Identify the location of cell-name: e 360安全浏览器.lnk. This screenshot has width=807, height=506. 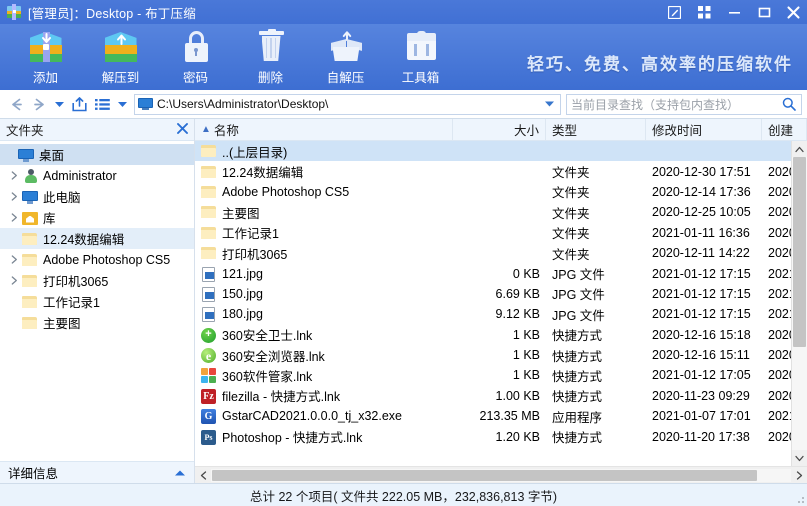
(324, 355).